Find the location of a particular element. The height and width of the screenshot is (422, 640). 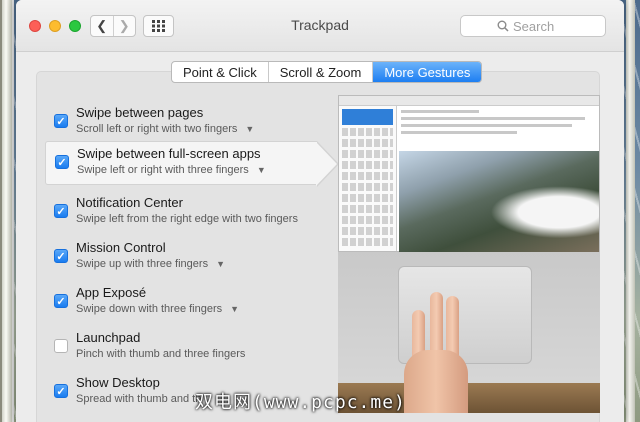

gesture-subtitle: Swipe up with three fingers is located at coordinates (142, 264).